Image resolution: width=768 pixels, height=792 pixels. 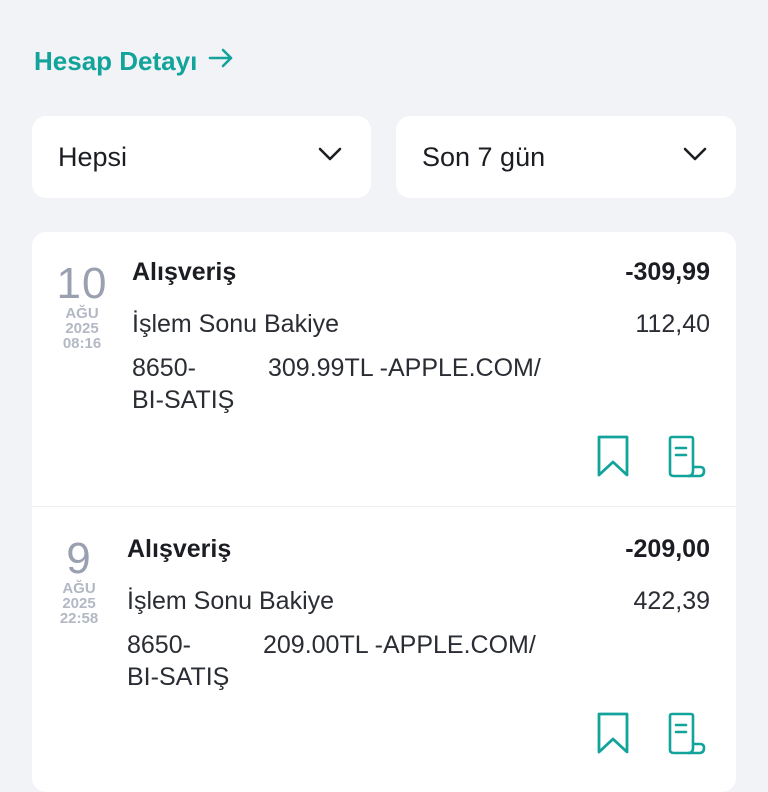 I want to click on transaction-amount: -309,99, so click(x=667, y=272).